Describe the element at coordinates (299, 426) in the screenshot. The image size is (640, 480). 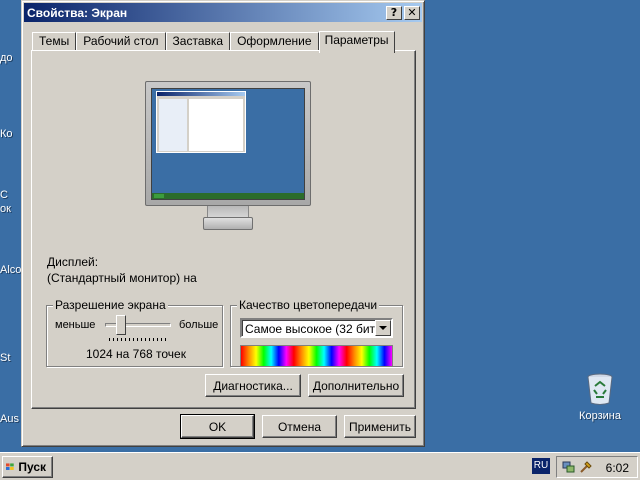
I see `cancel-button: Отмена` at that location.